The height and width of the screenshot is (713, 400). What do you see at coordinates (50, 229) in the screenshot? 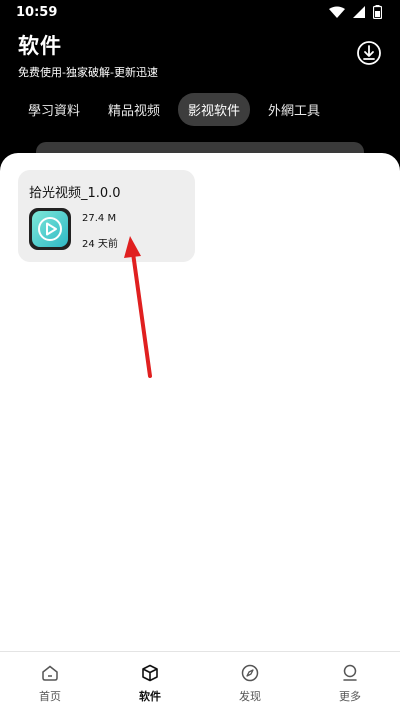
I see `app-icon` at bounding box center [50, 229].